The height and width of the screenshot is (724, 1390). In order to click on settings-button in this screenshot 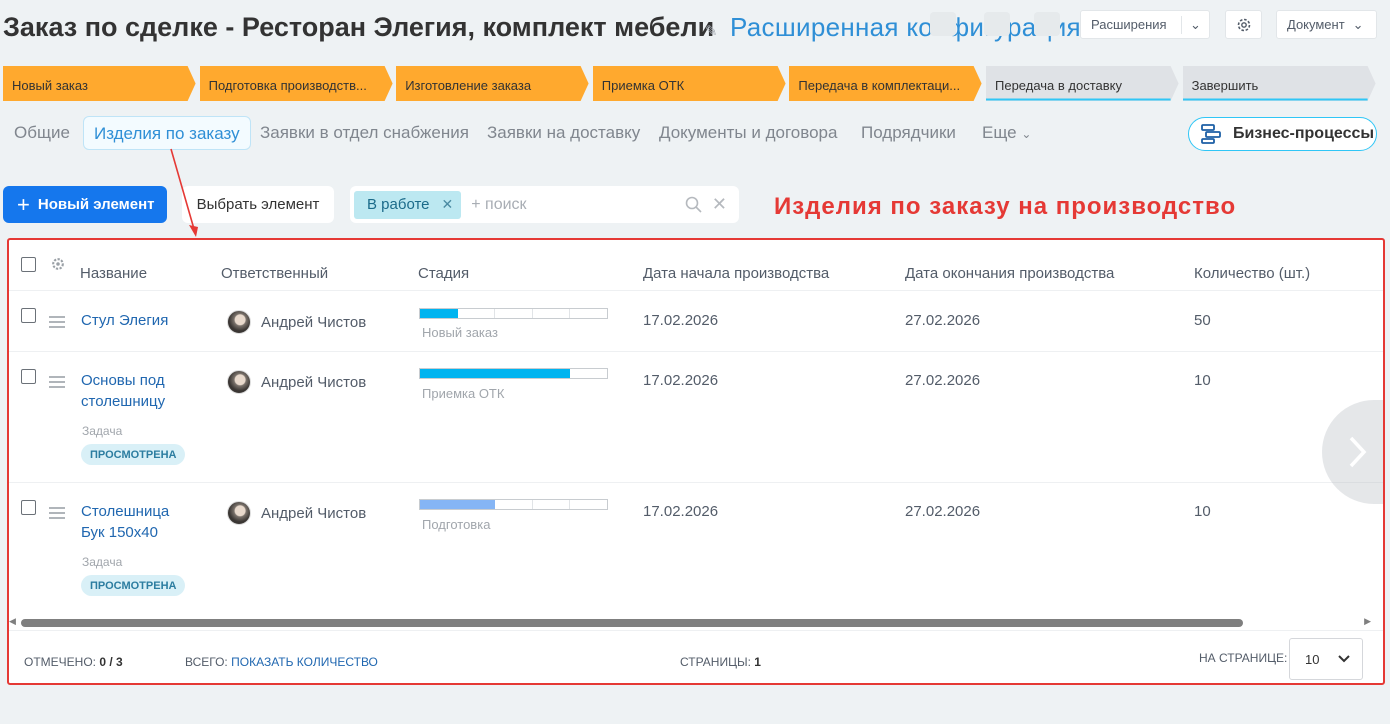, I will do `click(1243, 24)`.